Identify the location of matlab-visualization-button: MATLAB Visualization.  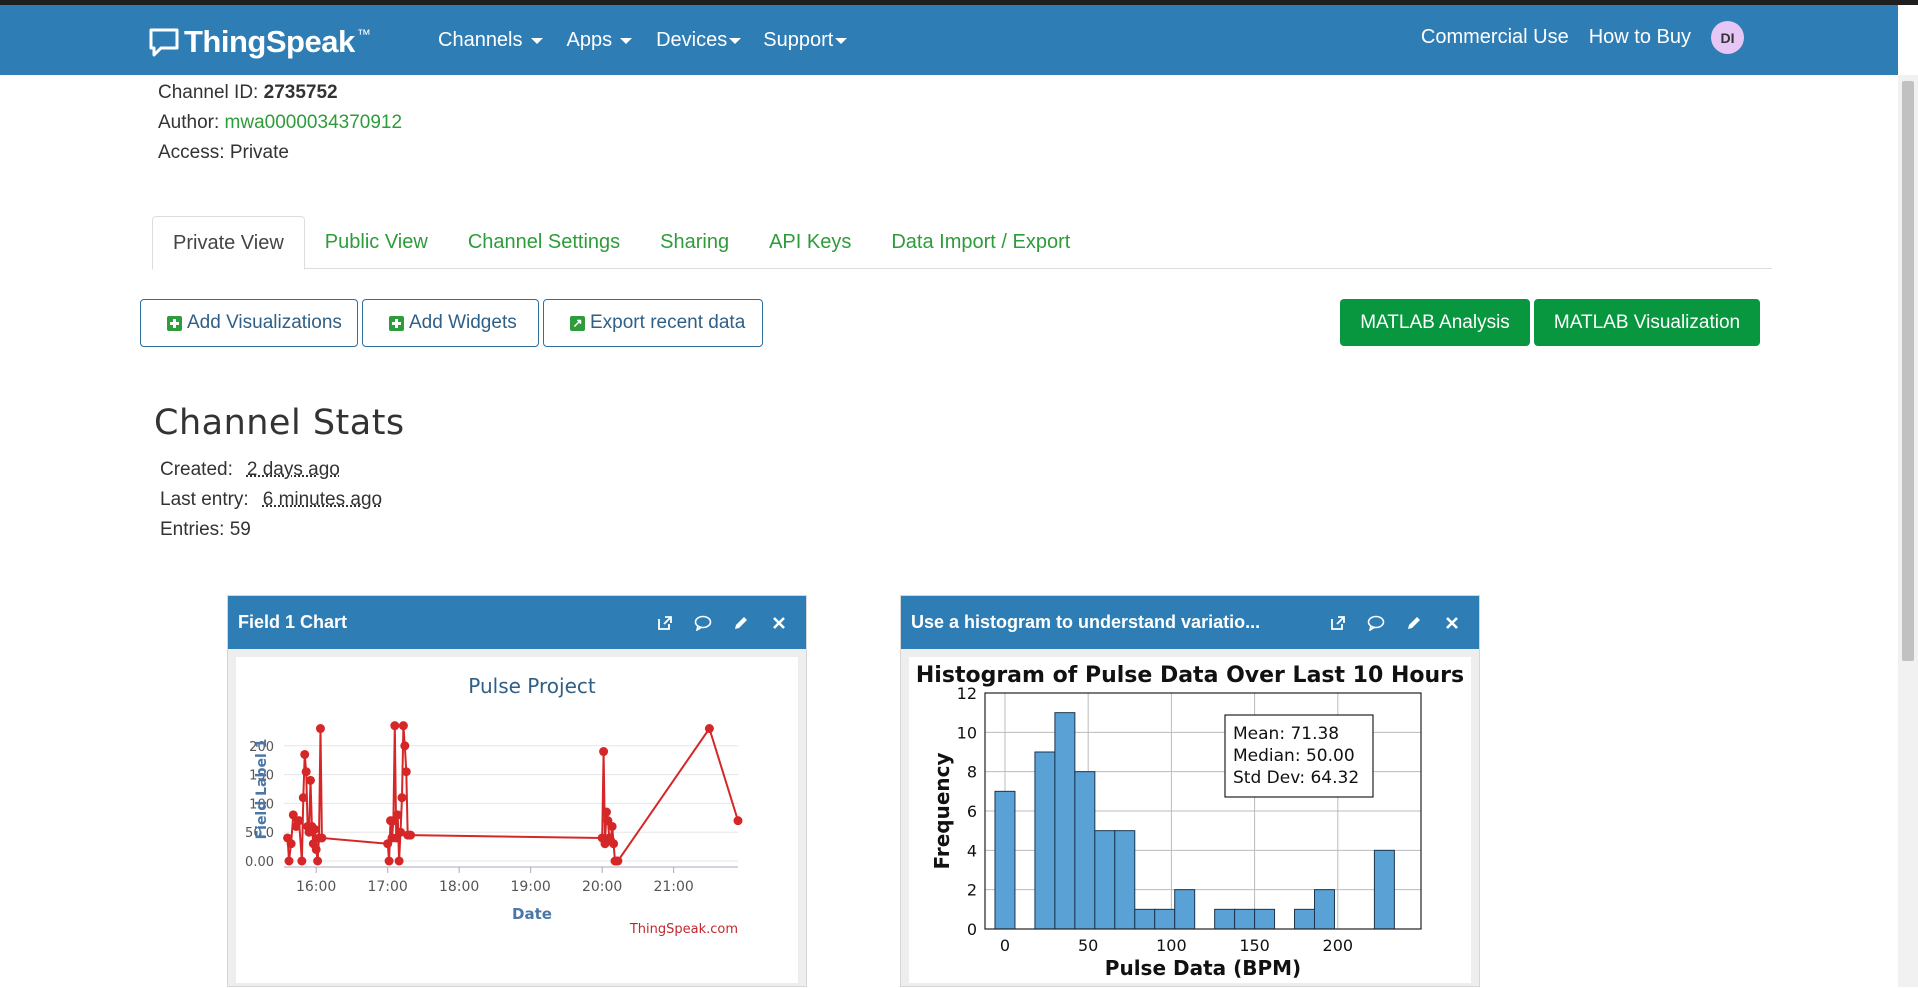
(1647, 322).